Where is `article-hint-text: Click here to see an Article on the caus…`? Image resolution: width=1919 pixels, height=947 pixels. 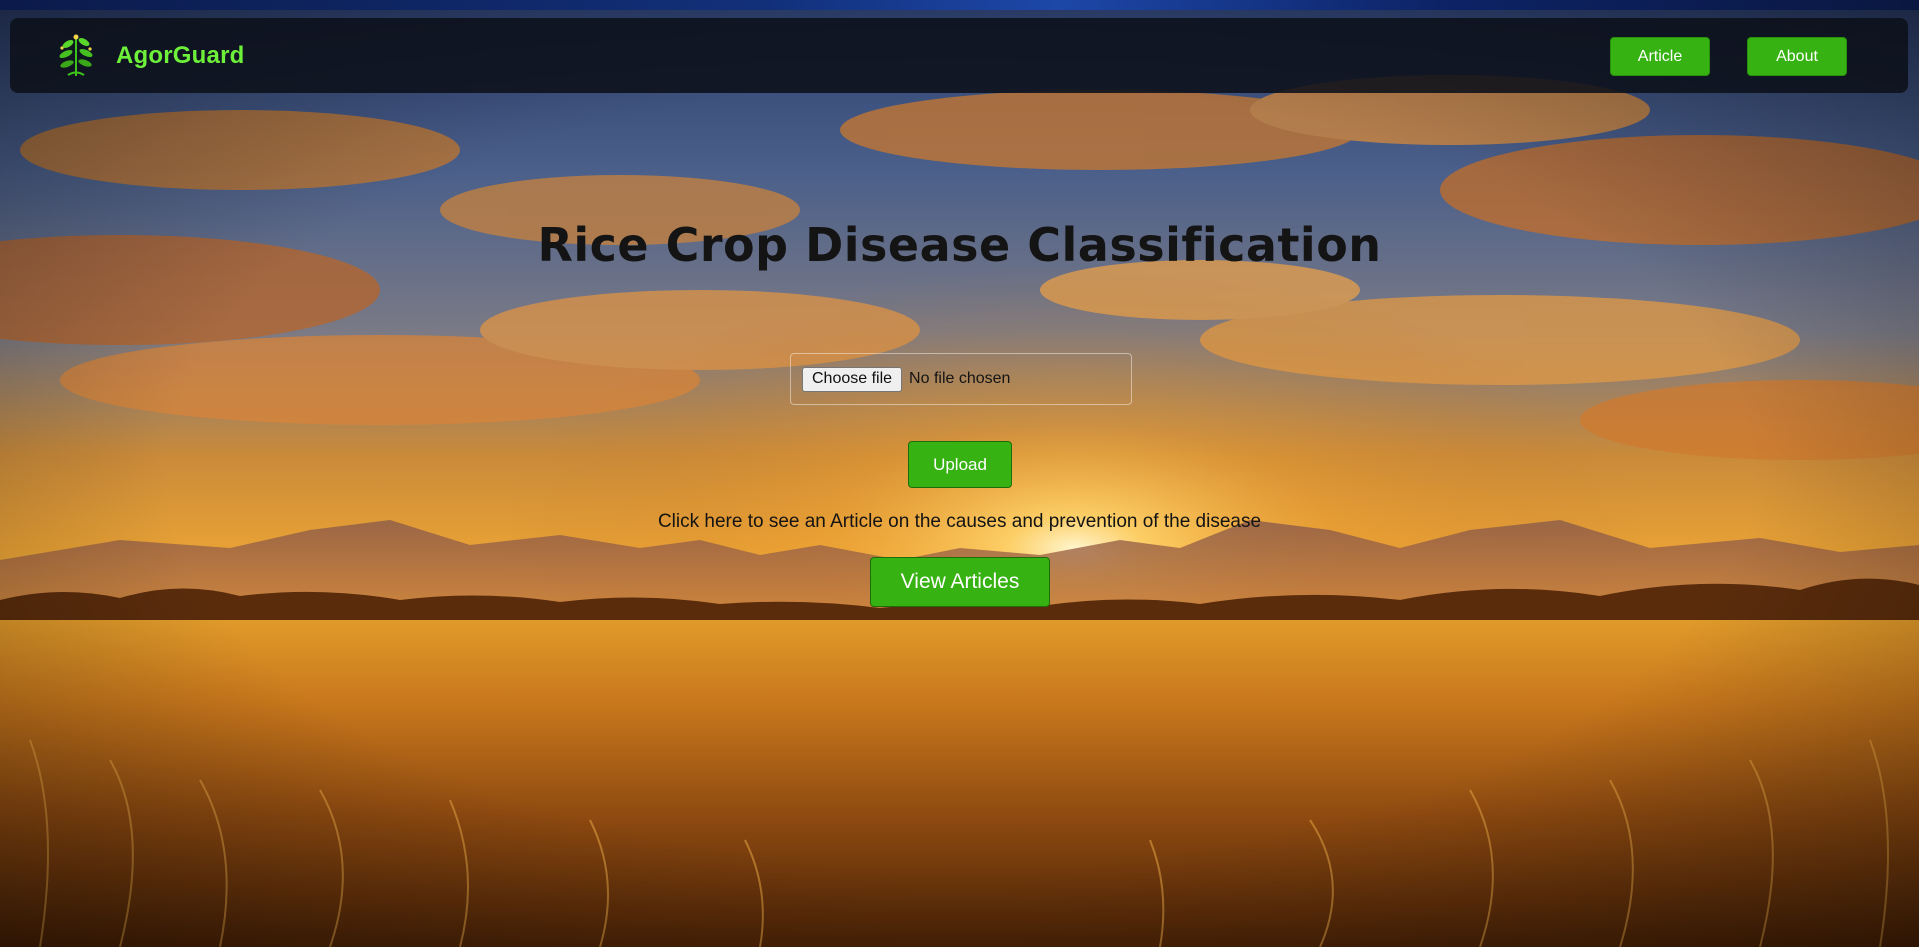 article-hint-text: Click here to see an Article on the caus… is located at coordinates (959, 521).